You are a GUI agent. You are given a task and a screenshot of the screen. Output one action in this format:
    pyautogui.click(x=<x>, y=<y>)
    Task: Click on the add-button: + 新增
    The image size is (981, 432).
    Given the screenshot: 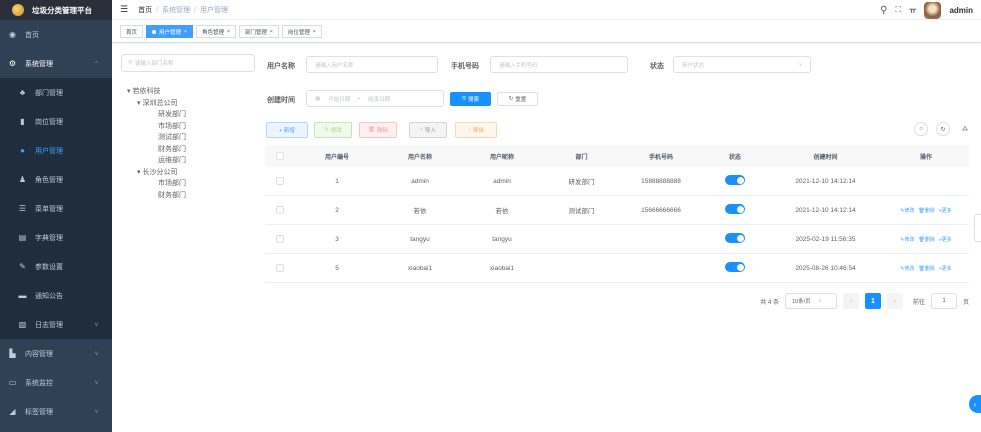 What is the action you would take?
    pyautogui.click(x=287, y=130)
    